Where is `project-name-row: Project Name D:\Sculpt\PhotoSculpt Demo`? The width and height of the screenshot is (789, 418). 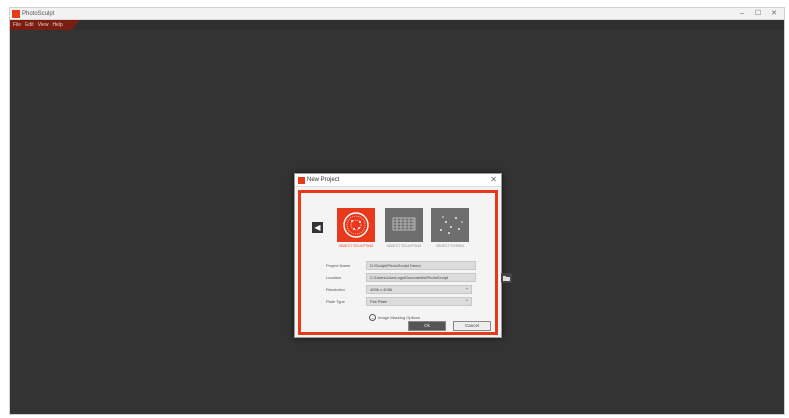
project-name-row: Project Name D:\Sculpt\PhotoSculpt Demo is located at coordinates (401, 266).